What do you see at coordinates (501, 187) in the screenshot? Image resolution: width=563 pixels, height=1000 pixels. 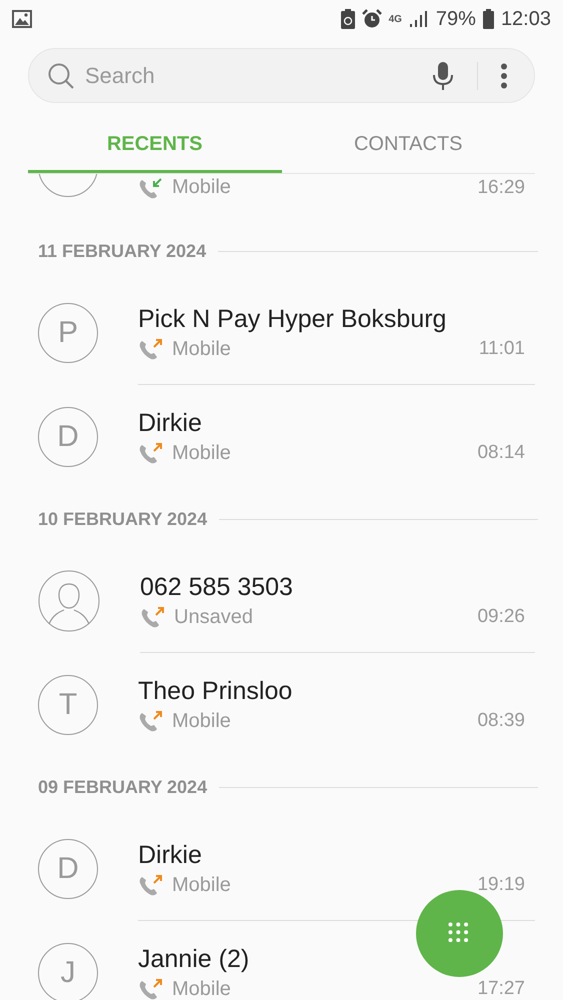 I see `call-time: 16:29` at bounding box center [501, 187].